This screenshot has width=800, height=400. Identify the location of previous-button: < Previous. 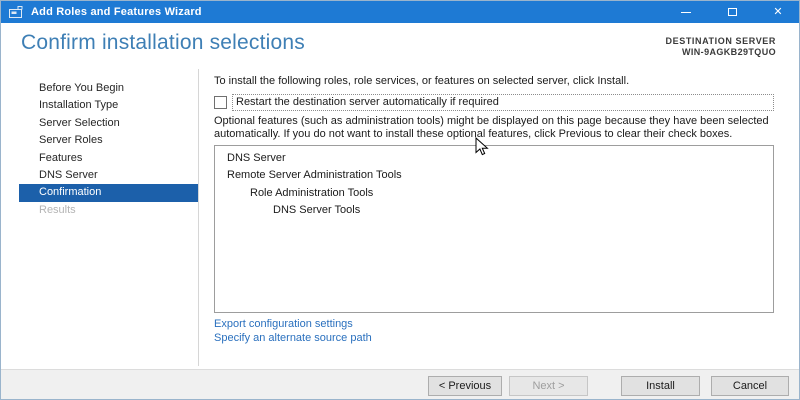
(465, 386).